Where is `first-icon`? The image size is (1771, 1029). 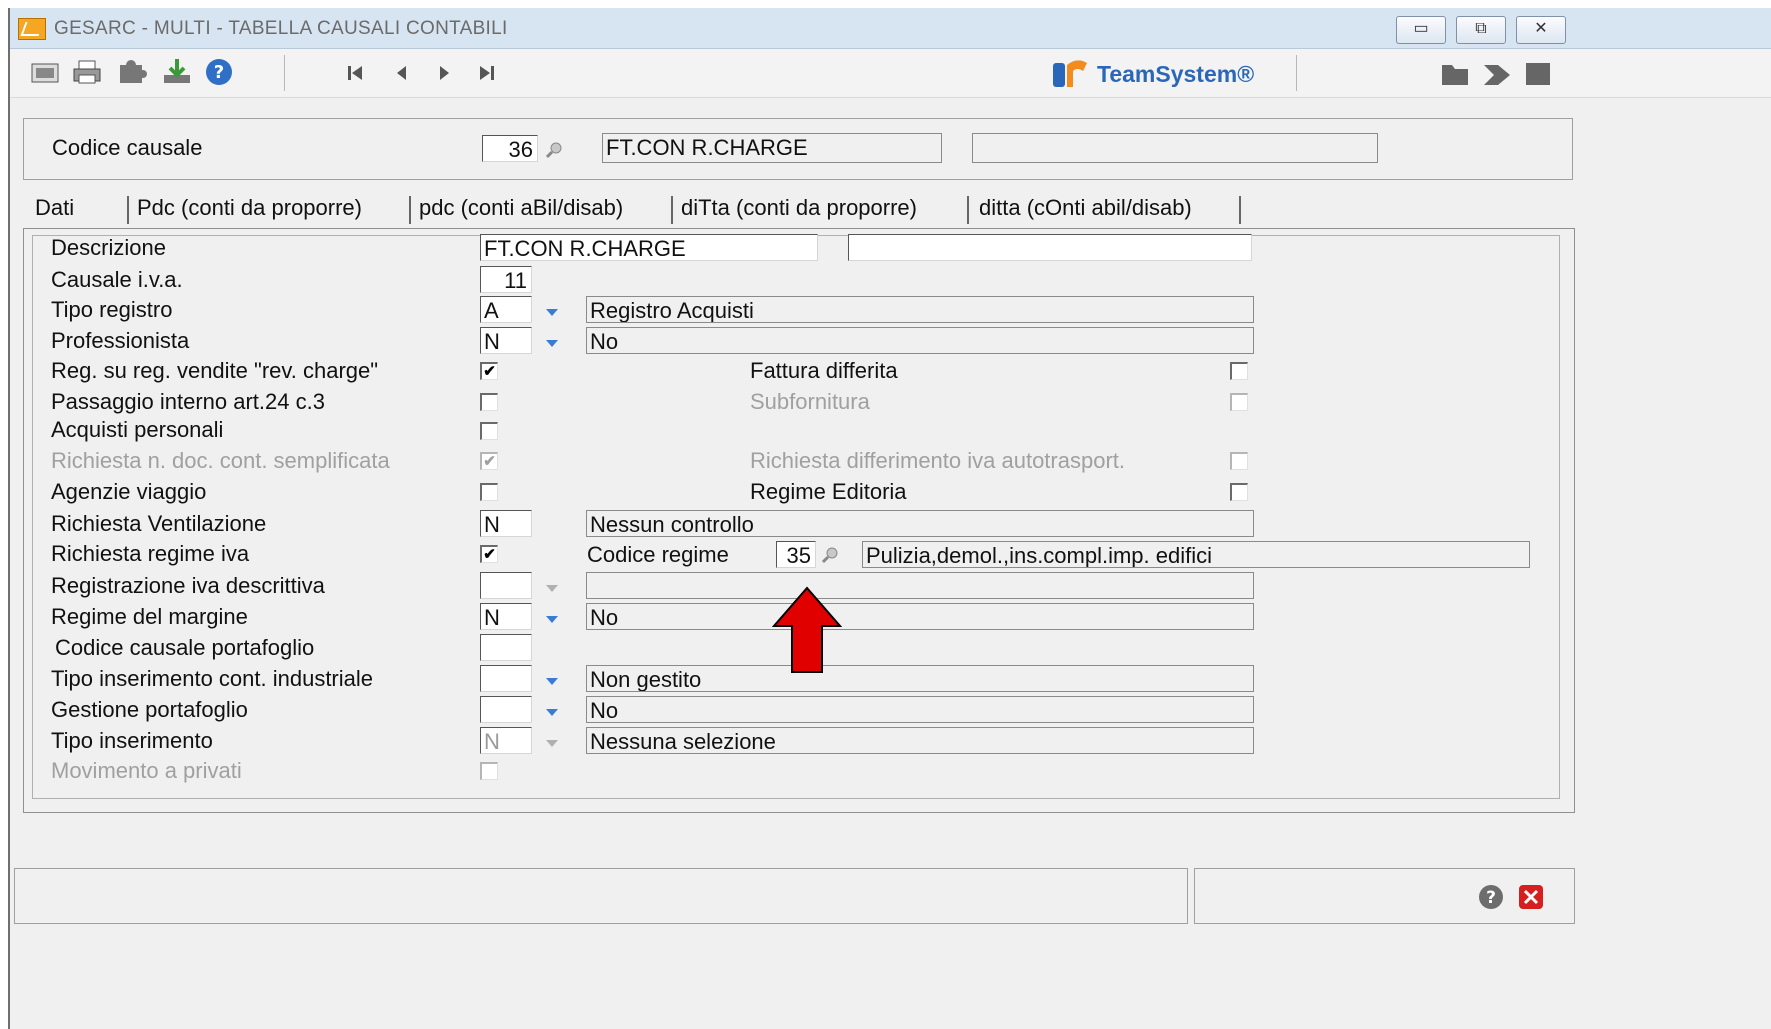
first-icon is located at coordinates (356, 73).